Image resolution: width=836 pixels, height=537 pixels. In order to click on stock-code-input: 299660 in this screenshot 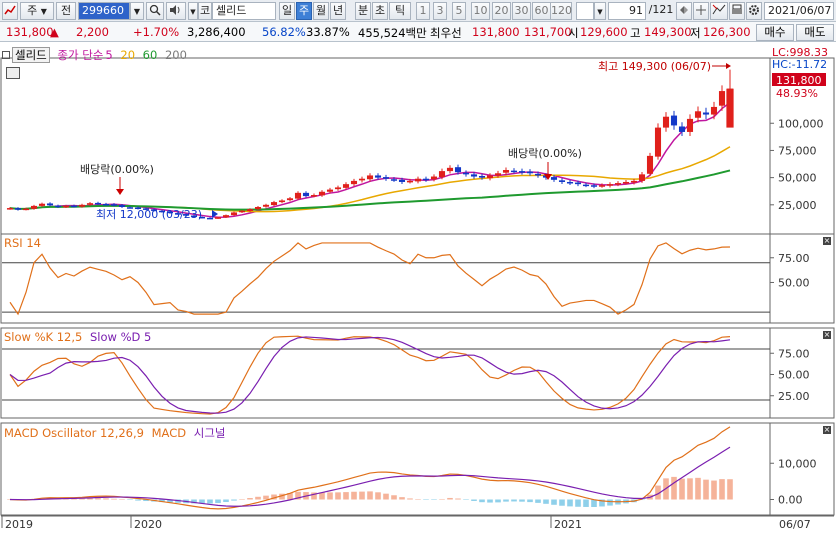, I will do `click(104, 11)`.